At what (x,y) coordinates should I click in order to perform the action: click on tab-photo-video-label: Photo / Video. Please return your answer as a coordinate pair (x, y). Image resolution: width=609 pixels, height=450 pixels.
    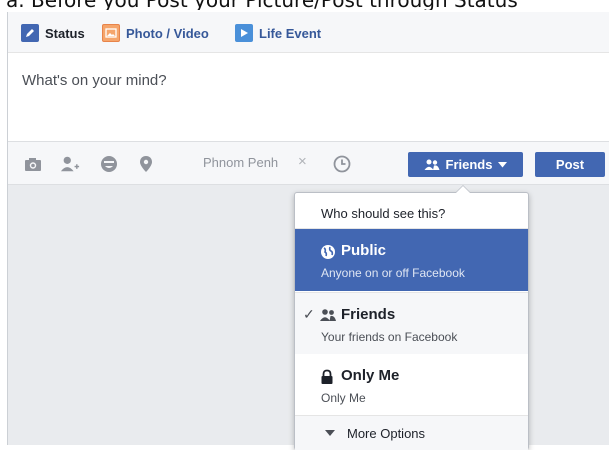
    Looking at the image, I should click on (167, 33).